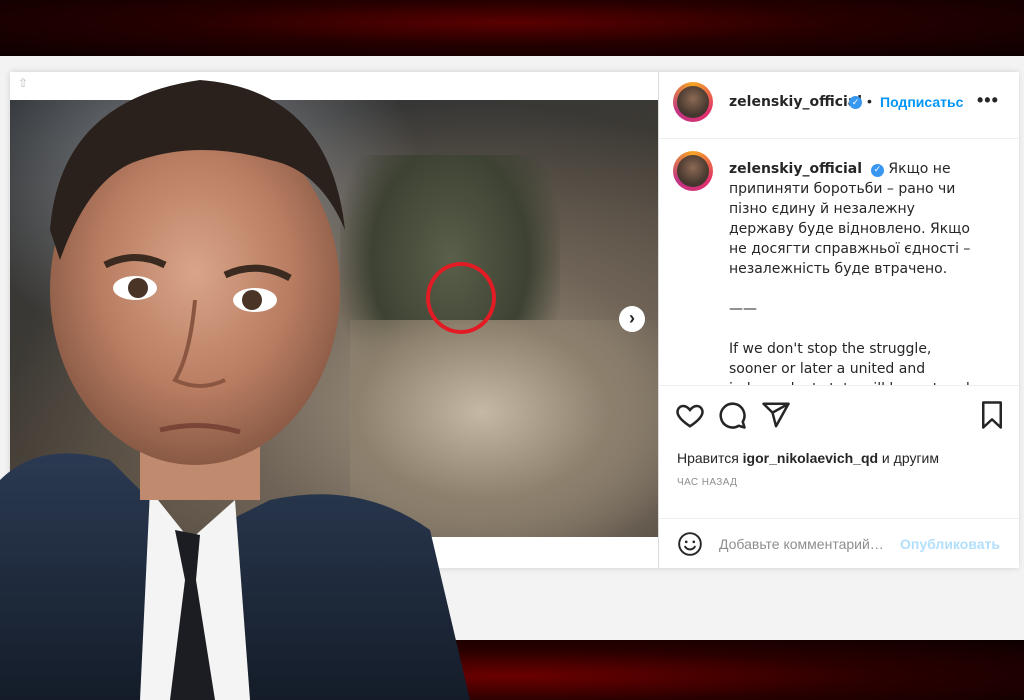  Describe the element at coordinates (710, 458) in the screenshot. I see `likes-prefix: Нравится` at that location.